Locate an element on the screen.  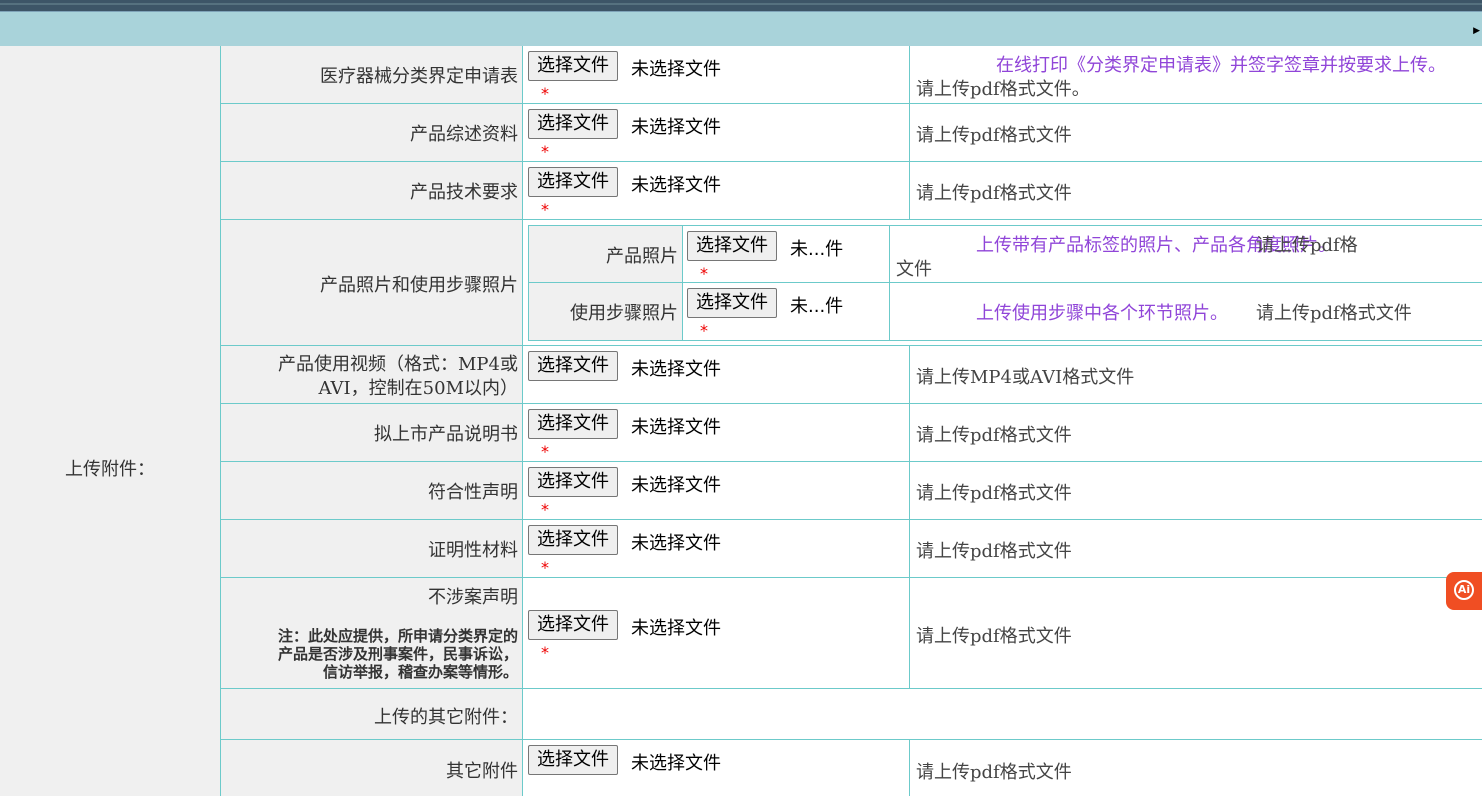
row-label: 证明性材料 is located at coordinates (473, 550).